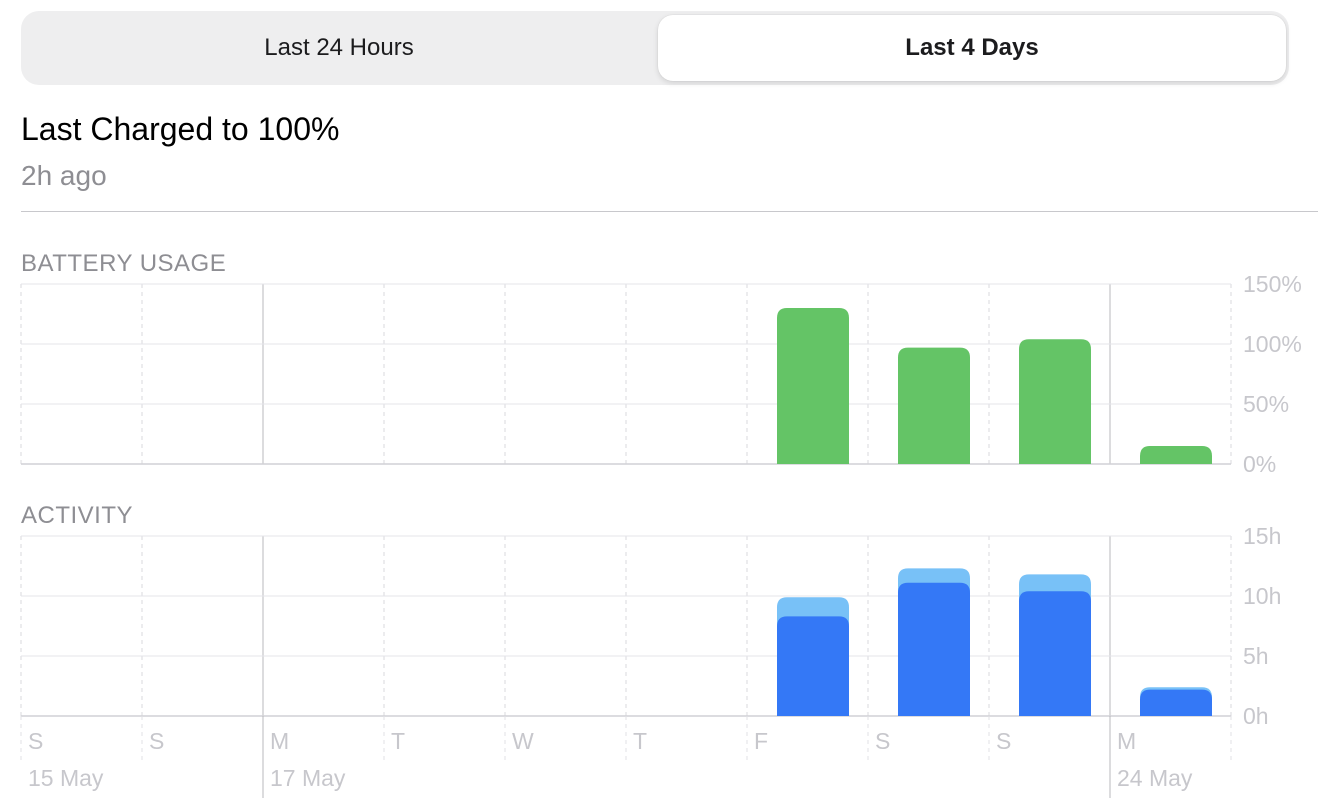 The height and width of the screenshot is (798, 1318). I want to click on activity-y-tick-label: 10h, so click(1262, 596).